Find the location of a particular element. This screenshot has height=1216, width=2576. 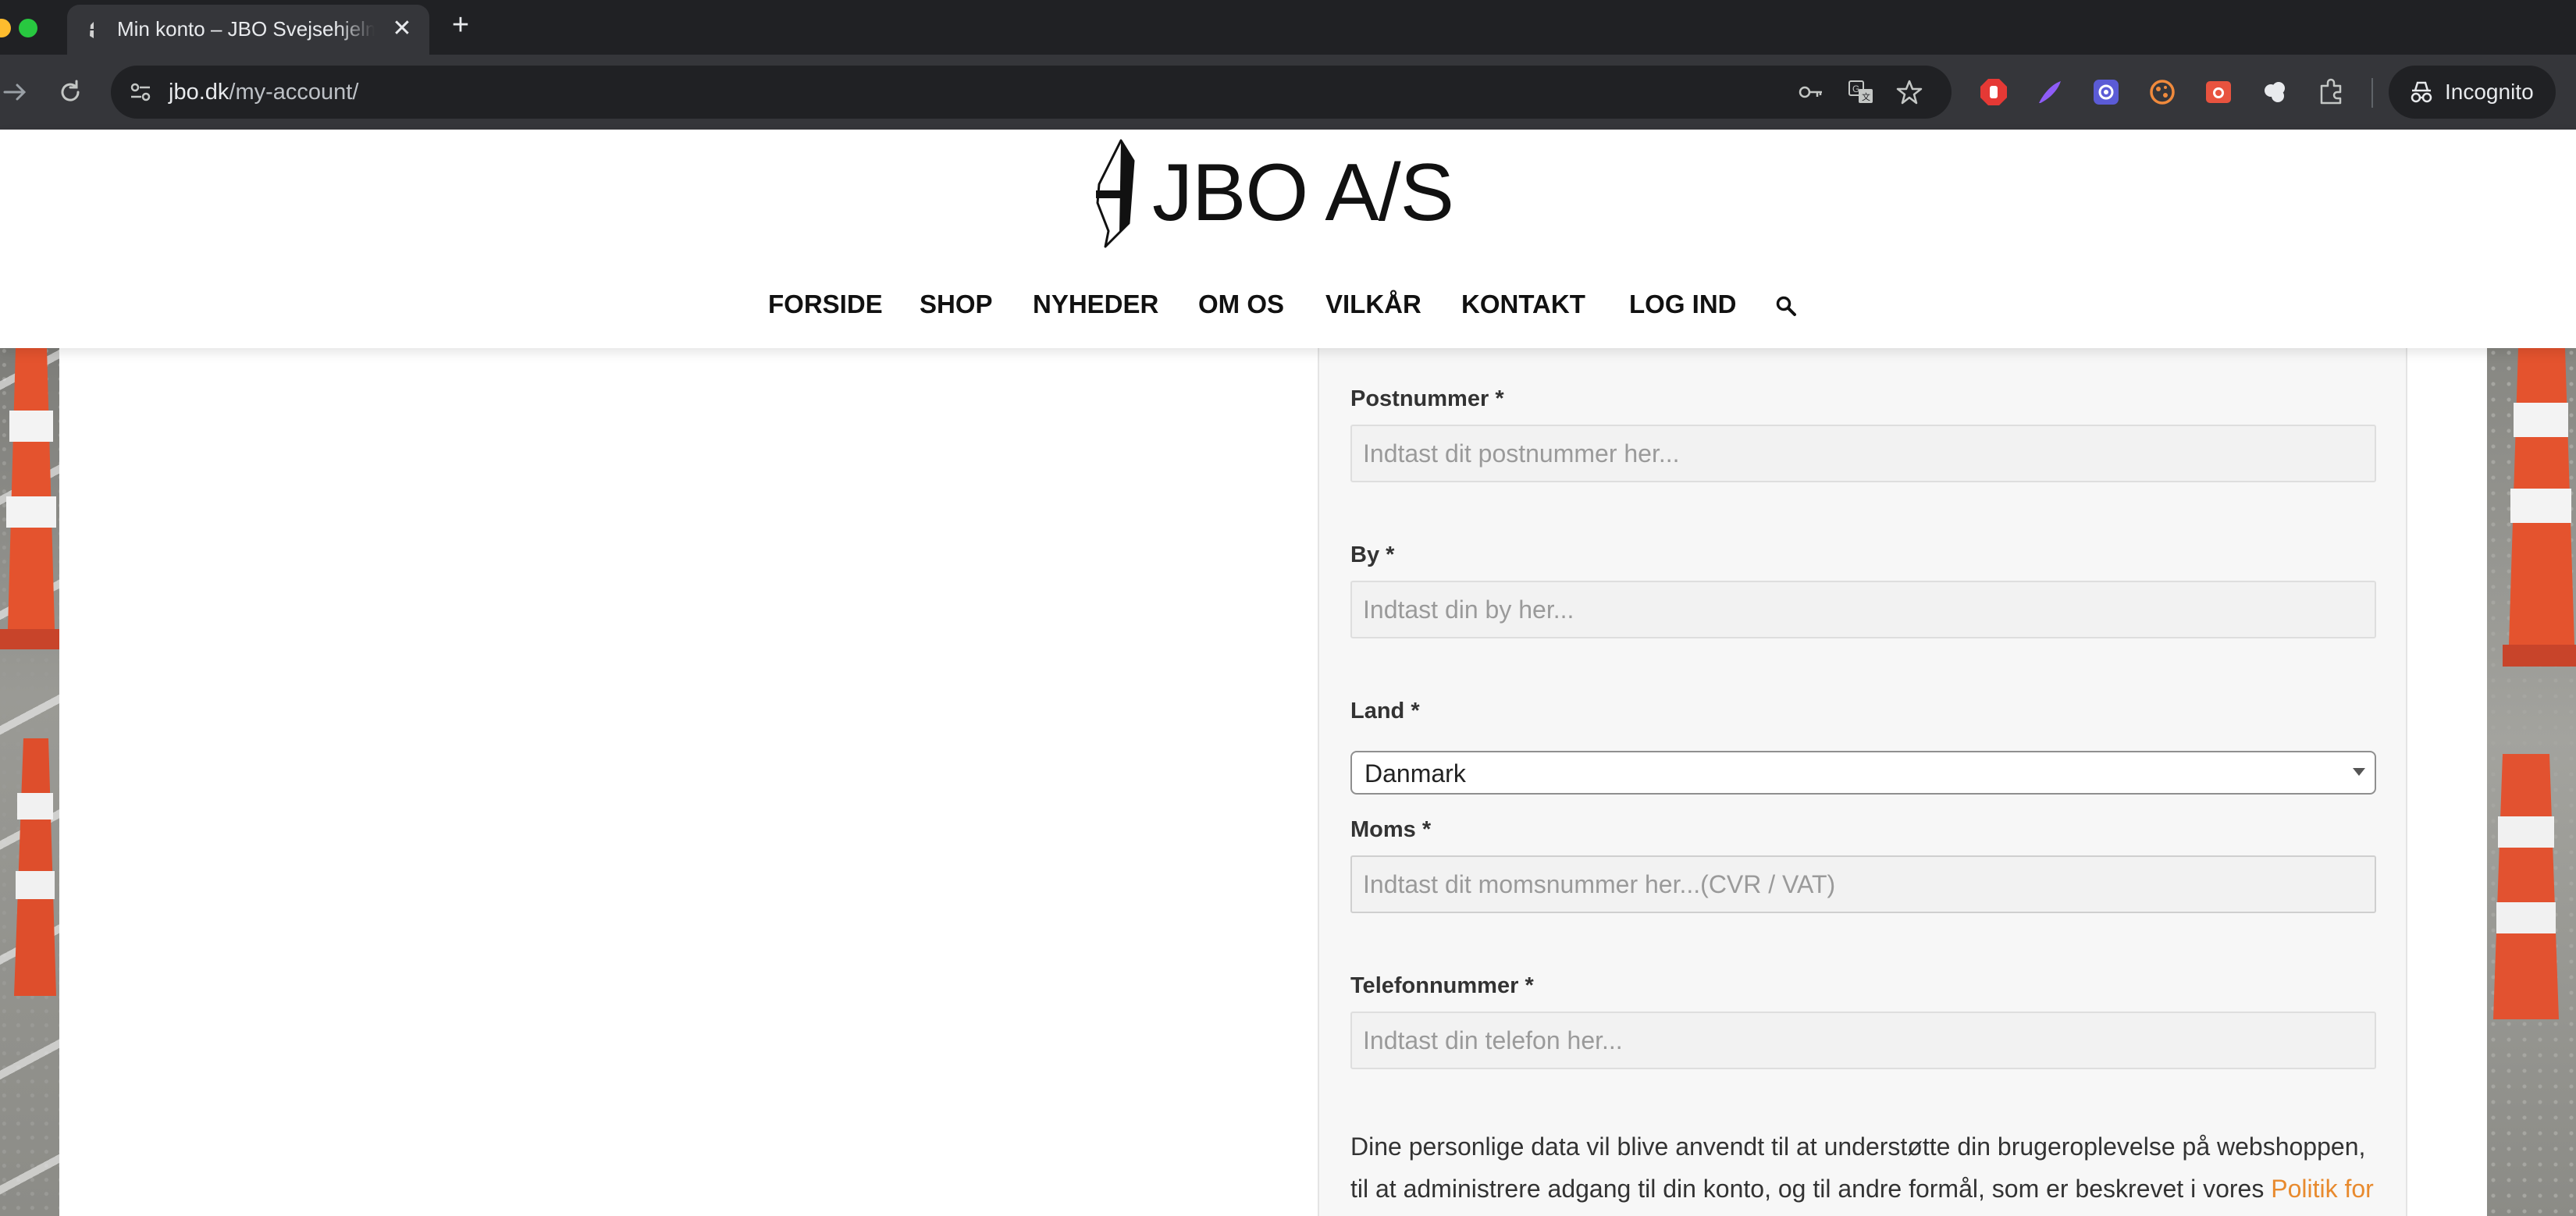

password-key-icon is located at coordinates (1811, 92).